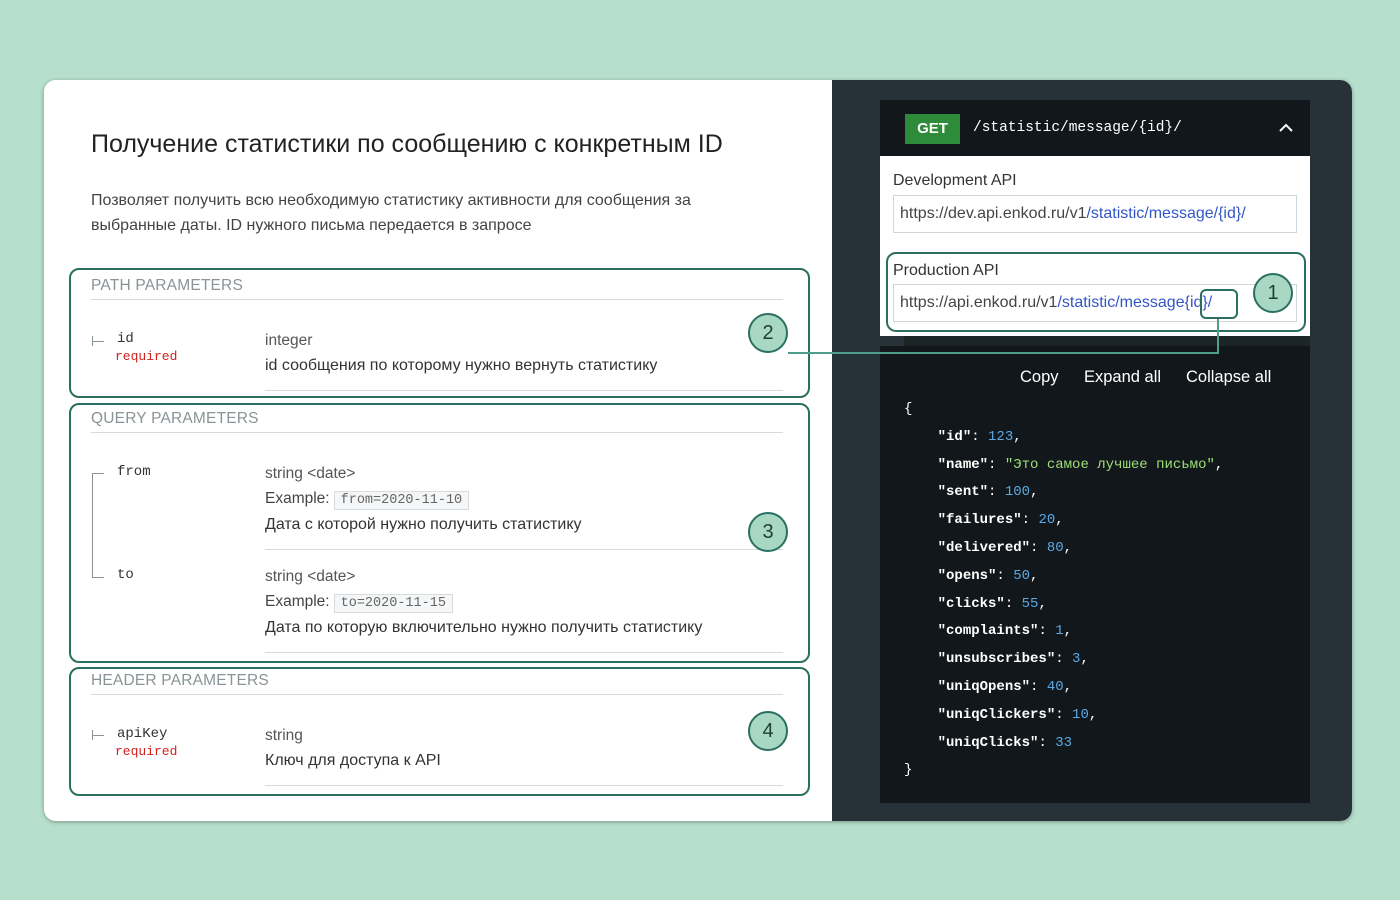 This screenshot has width=1400, height=900. What do you see at coordinates (1096, 292) in the screenshot?
I see `production-api-highlight` at bounding box center [1096, 292].